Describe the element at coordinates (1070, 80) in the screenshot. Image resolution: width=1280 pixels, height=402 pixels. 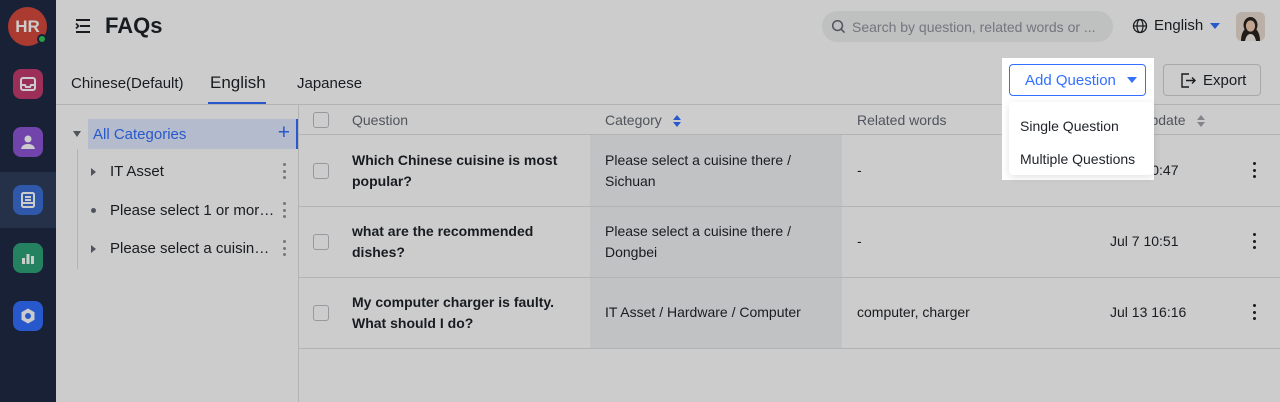
I see `add-question-label: Add Question` at that location.